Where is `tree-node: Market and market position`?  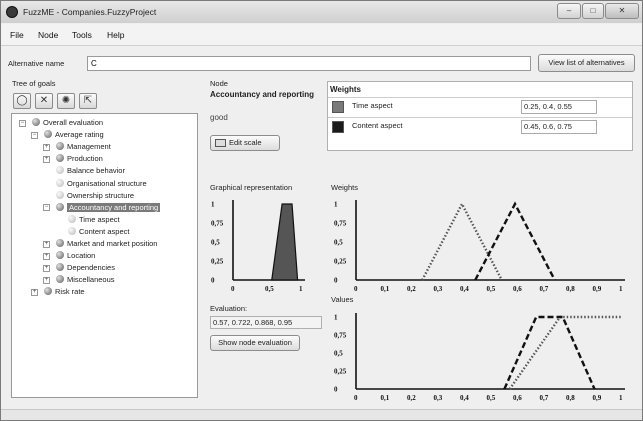
tree-node: Market and market position is located at coordinates (106, 244).